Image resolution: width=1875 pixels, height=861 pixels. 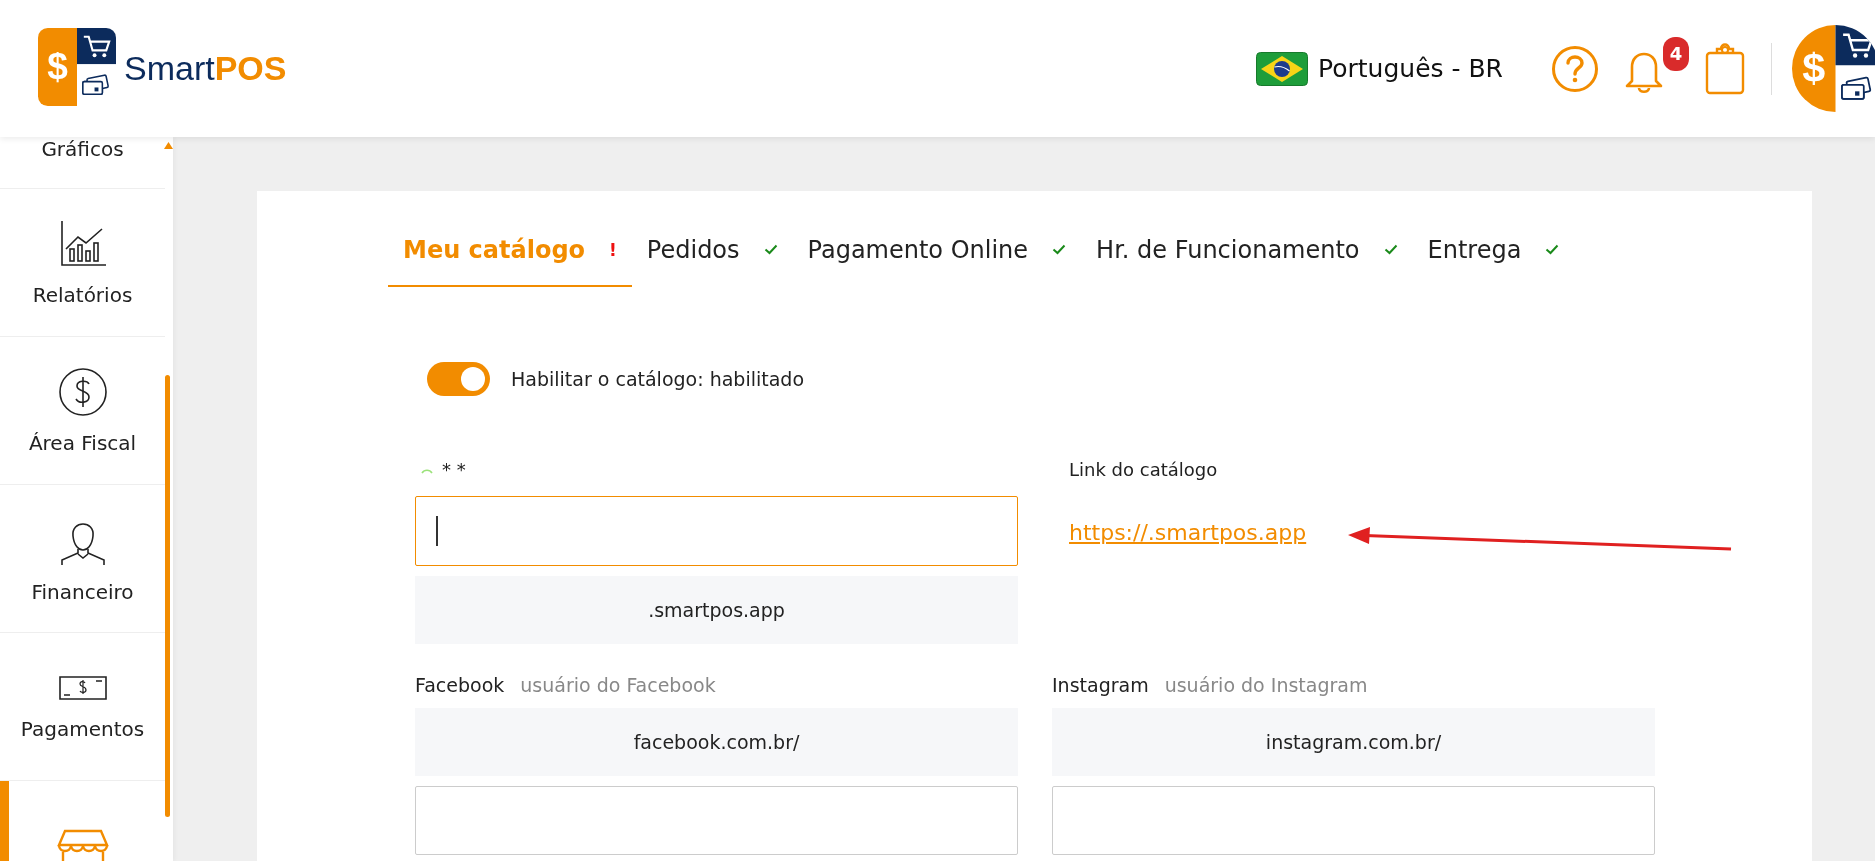 What do you see at coordinates (82, 391) in the screenshot?
I see `dollar-coin-icon` at bounding box center [82, 391].